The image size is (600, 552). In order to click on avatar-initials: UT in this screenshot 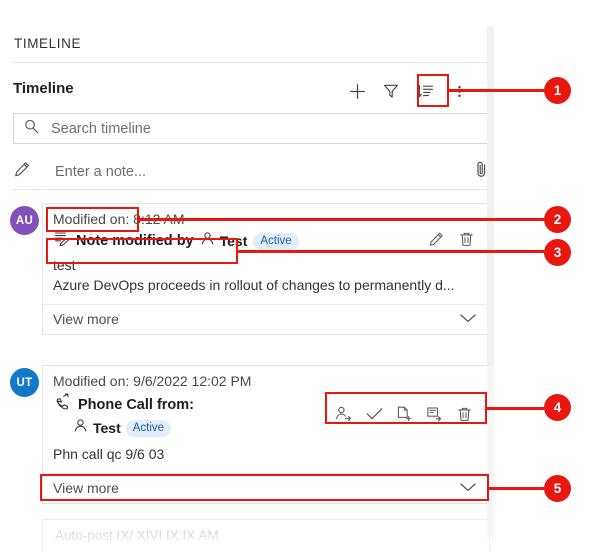, I will do `click(24, 382)`.